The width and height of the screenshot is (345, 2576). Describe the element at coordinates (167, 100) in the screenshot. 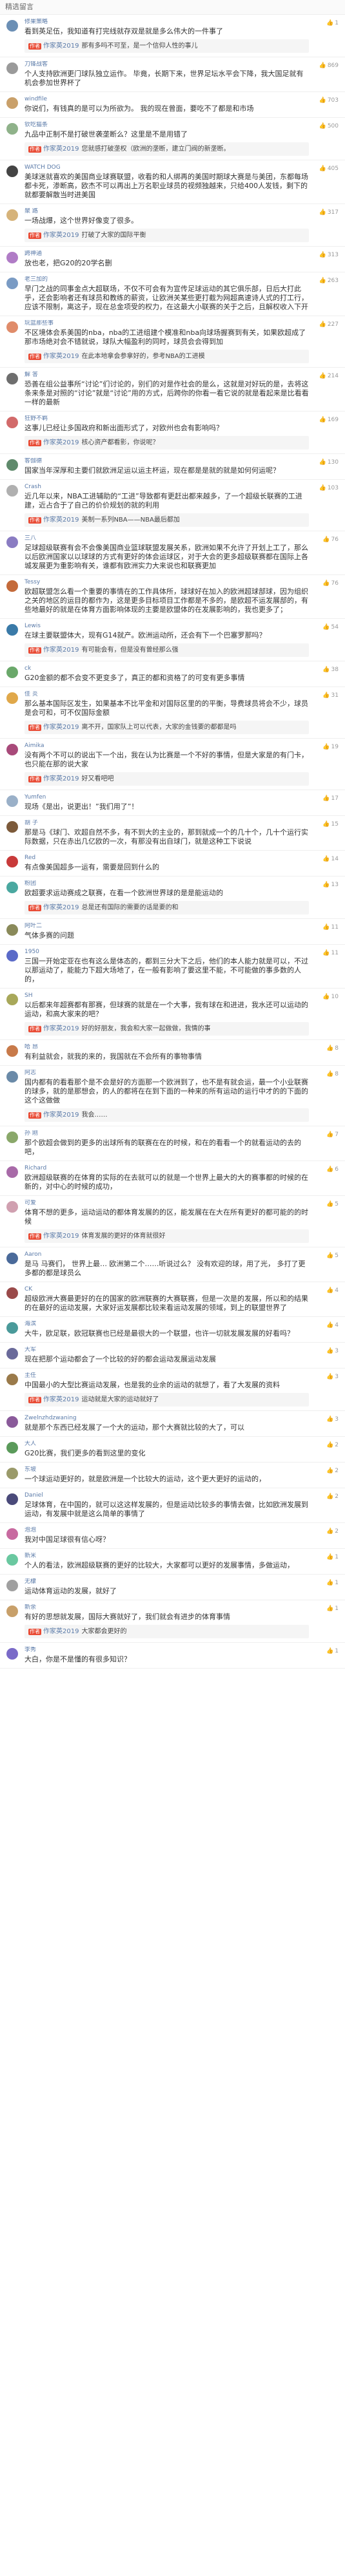

I see `comment-username: windfile` at that location.